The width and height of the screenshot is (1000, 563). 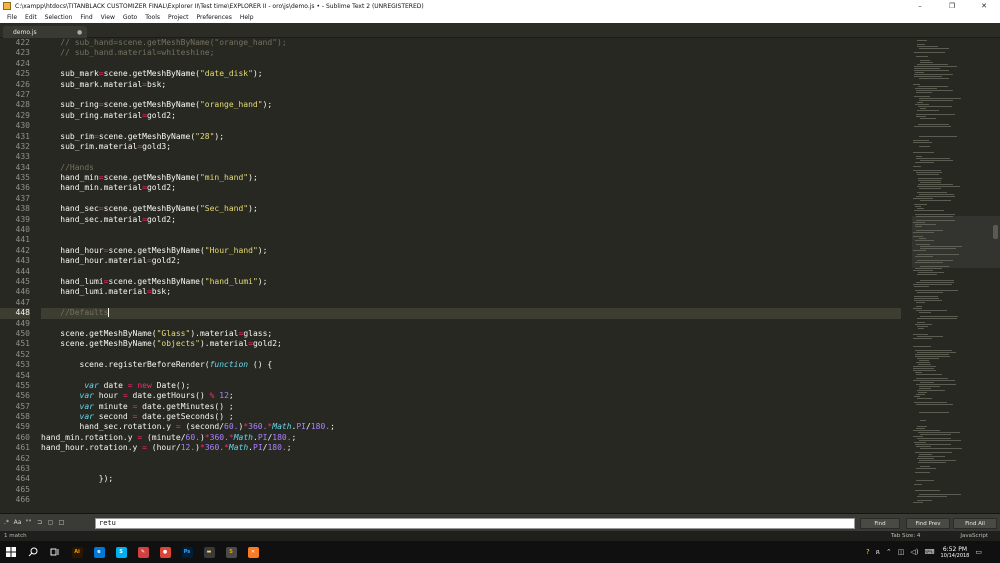 I want to click on tab-demo-js: demo.js ●, so click(x=45, y=32).